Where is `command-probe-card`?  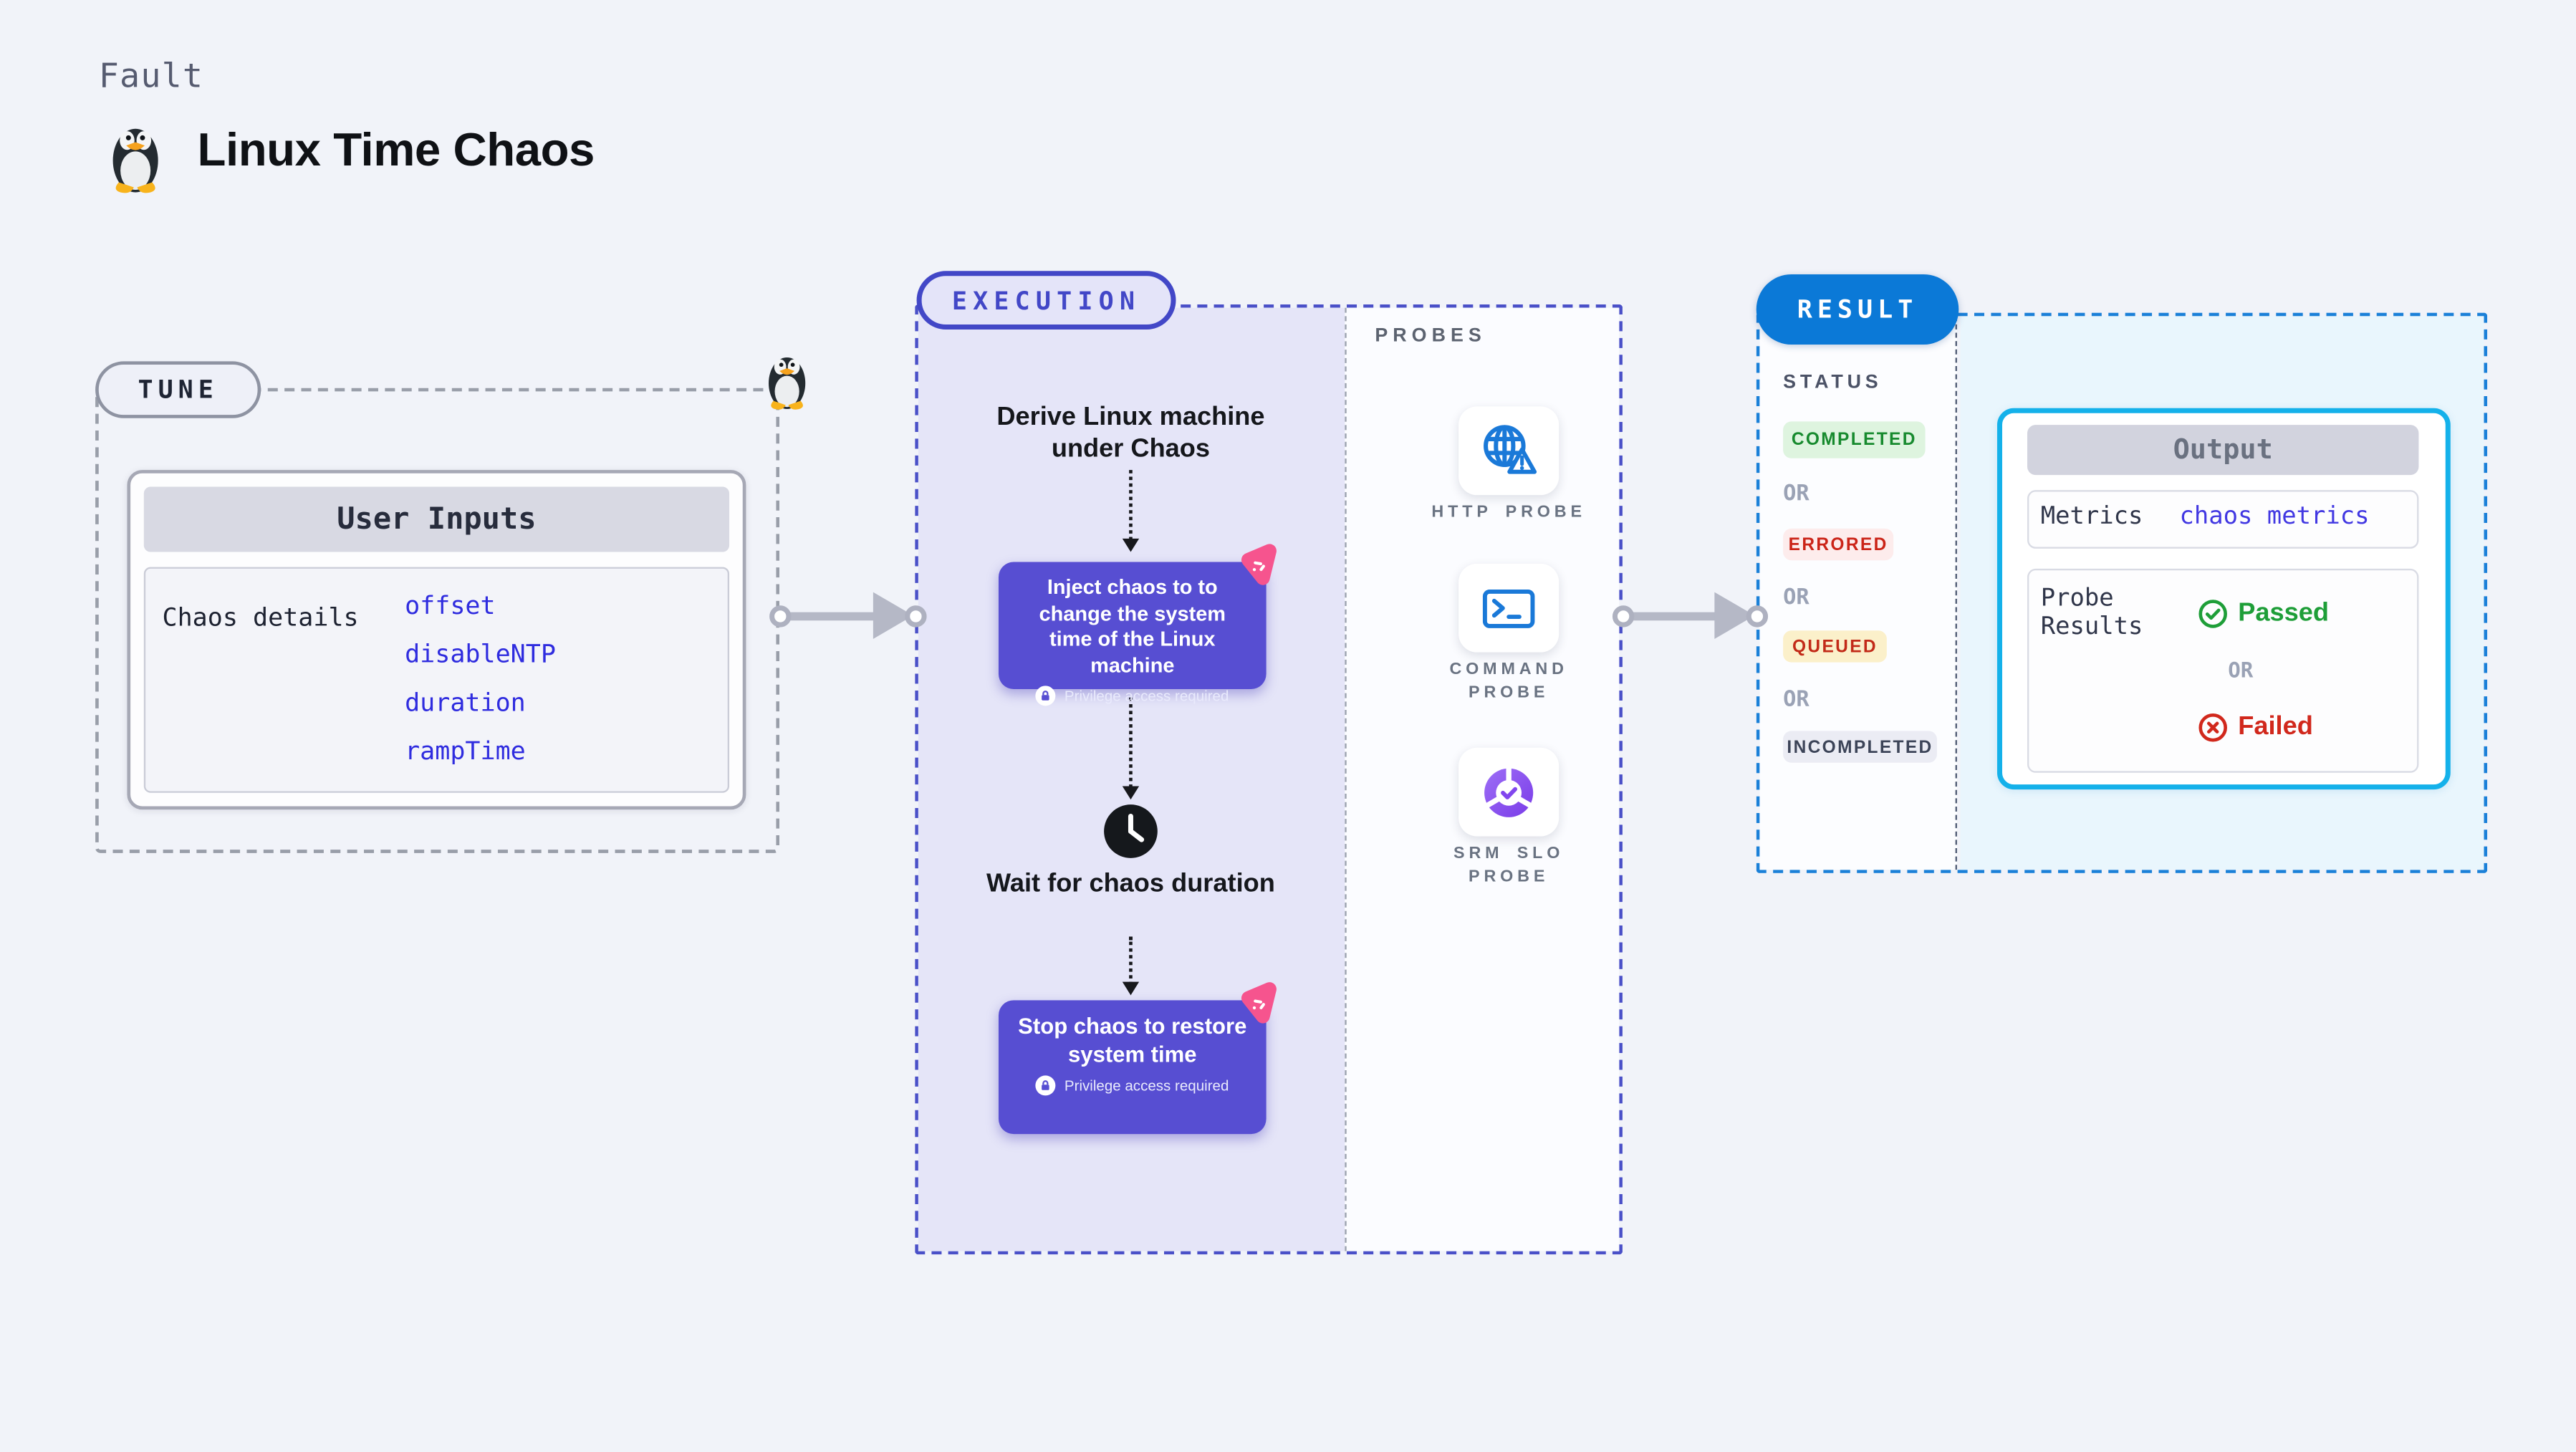
command-probe-card is located at coordinates (1509, 608).